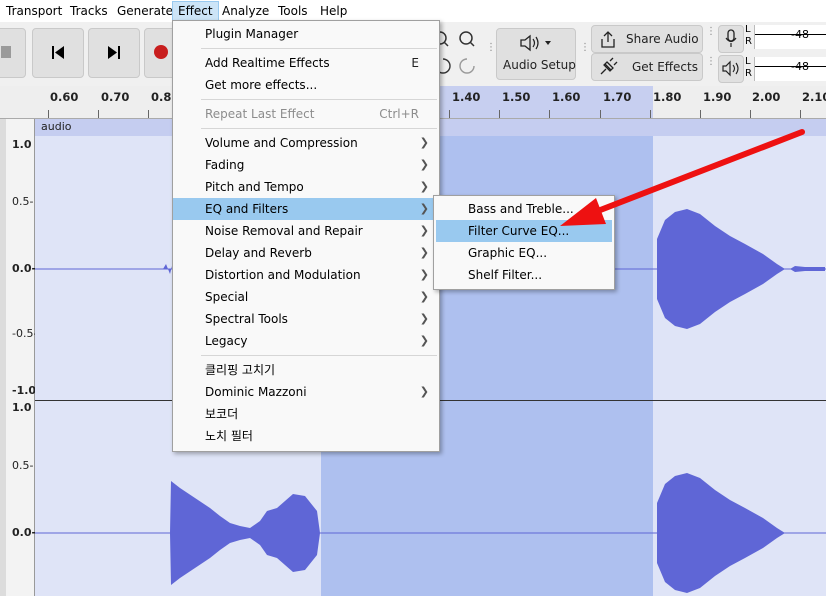  I want to click on ruler-tick-label: 0.60, so click(64, 97).